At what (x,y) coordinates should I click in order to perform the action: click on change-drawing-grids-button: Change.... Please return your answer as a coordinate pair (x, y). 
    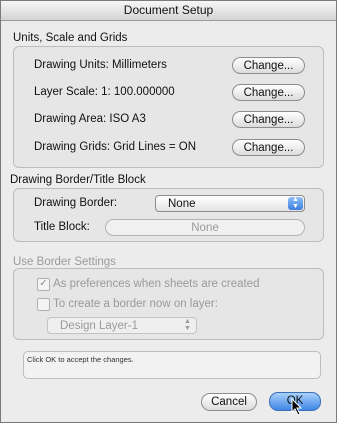
    Looking at the image, I should click on (268, 147).